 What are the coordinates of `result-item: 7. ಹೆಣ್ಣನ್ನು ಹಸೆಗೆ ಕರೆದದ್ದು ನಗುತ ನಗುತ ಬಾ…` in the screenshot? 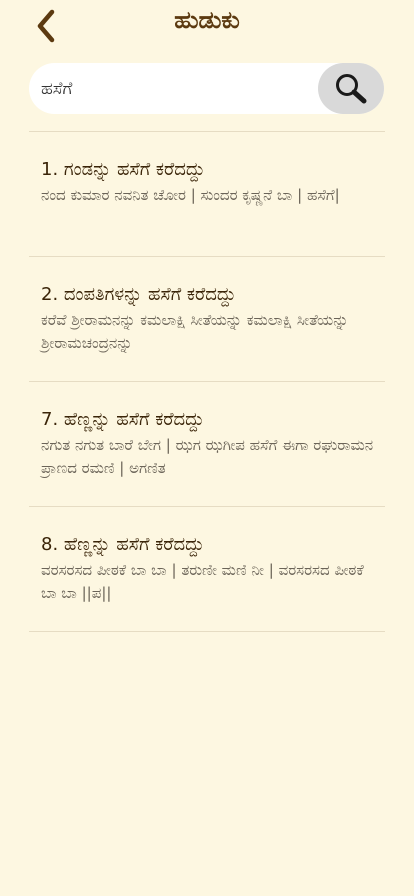 It's located at (207, 443).